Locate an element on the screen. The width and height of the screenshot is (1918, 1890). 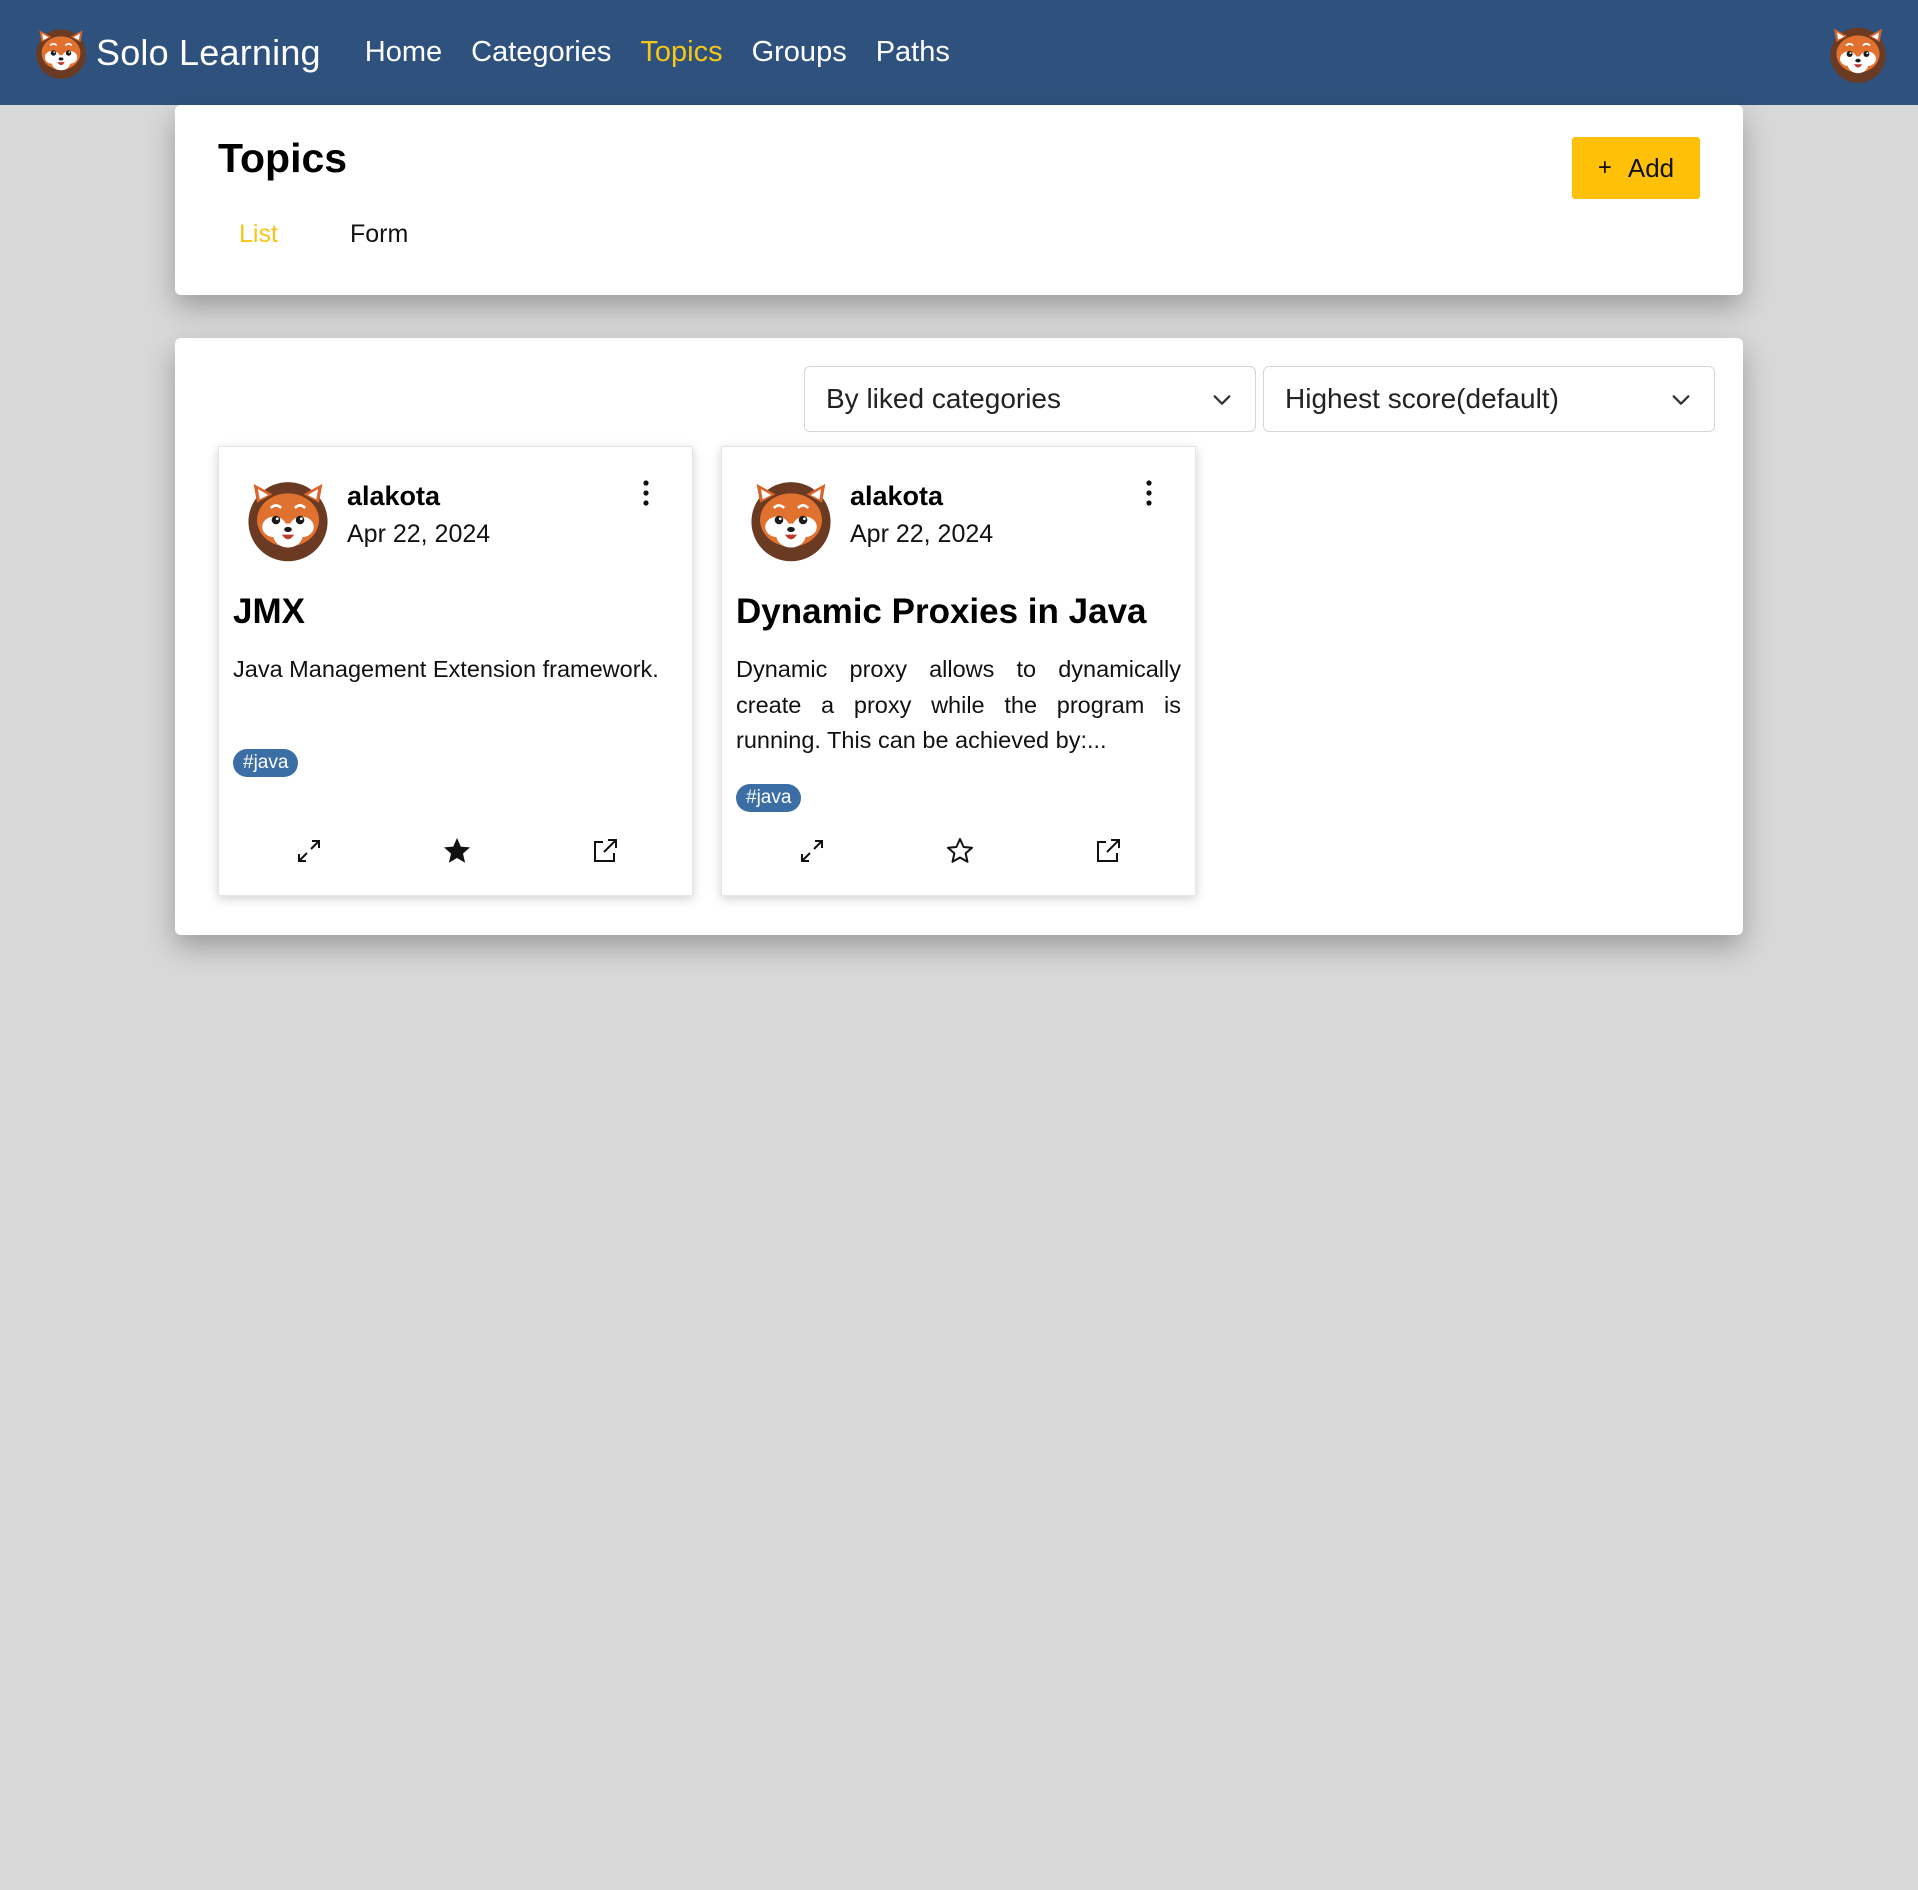
red-panda-logo-icon is located at coordinates (61, 53).